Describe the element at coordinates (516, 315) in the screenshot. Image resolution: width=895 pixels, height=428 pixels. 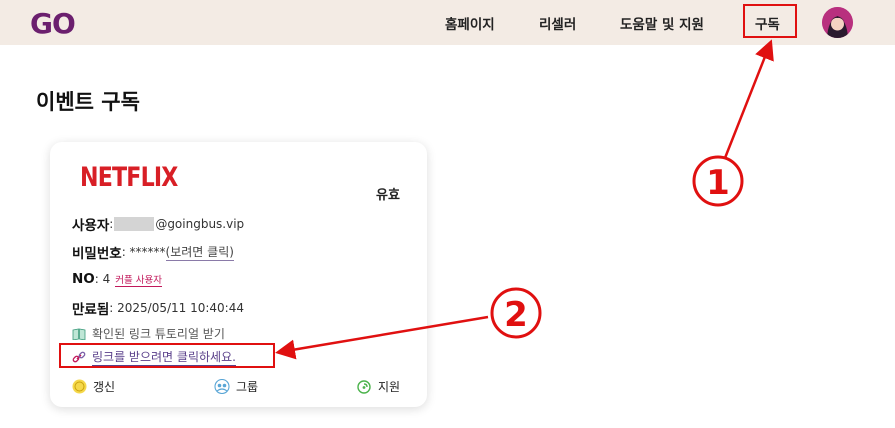
I see `annotation-marker-2: 2` at that location.